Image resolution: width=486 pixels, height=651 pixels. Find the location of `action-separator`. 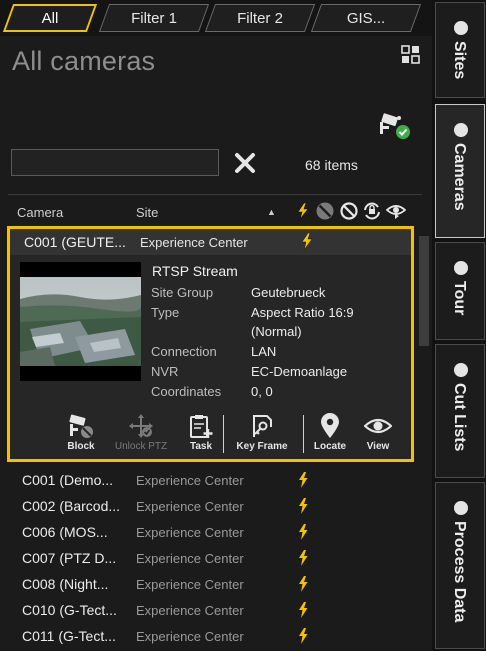

action-separator is located at coordinates (223, 434).